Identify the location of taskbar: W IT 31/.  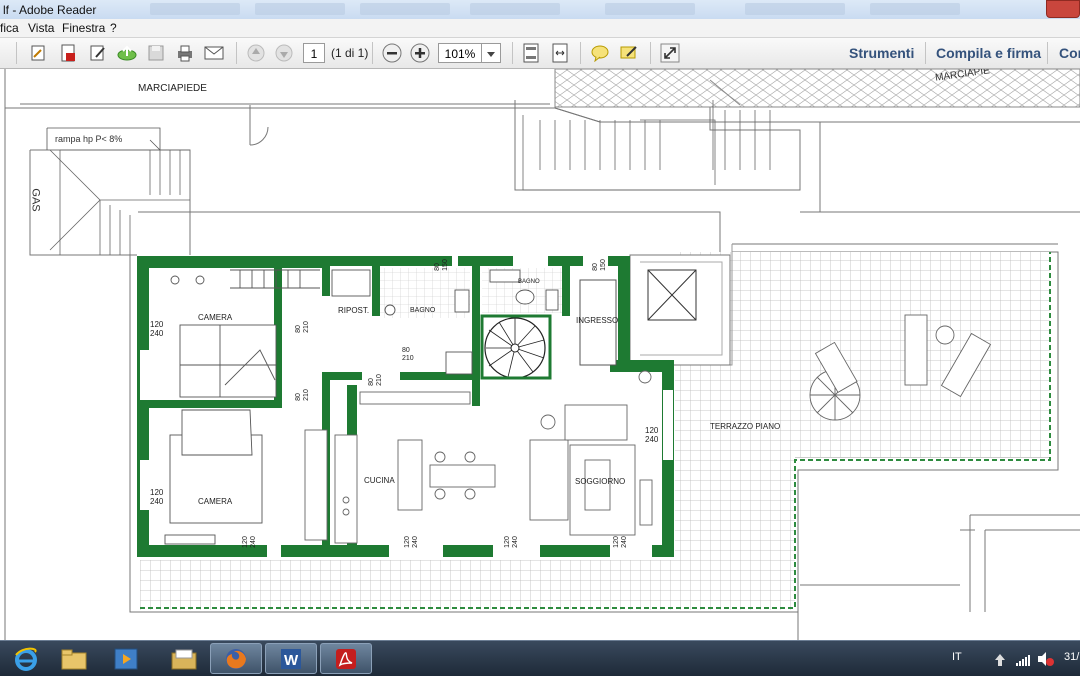
(540, 658).